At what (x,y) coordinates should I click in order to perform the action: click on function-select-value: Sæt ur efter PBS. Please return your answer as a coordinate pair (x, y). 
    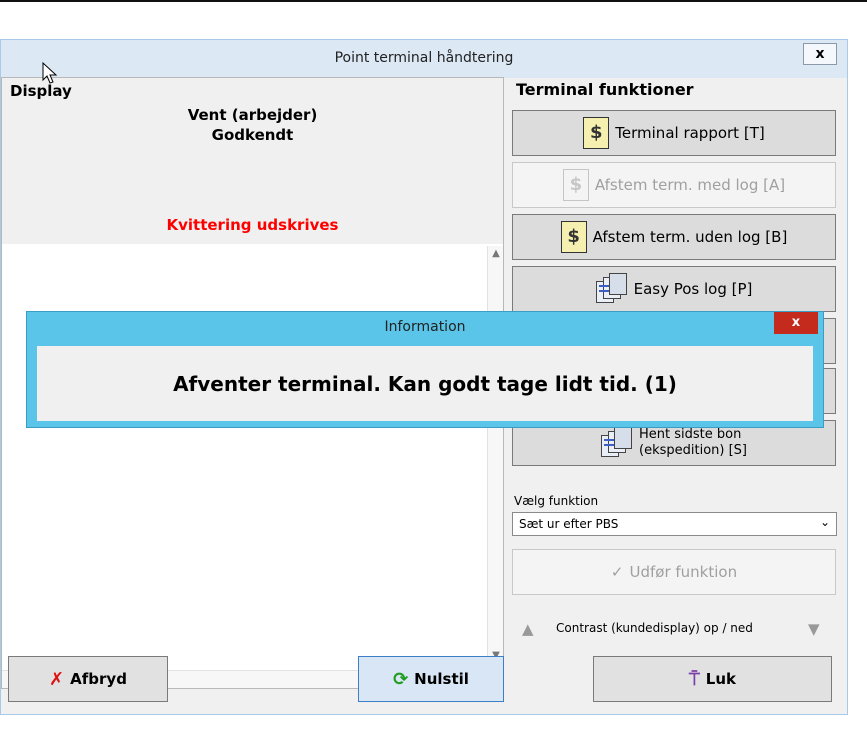
    Looking at the image, I should click on (569, 524).